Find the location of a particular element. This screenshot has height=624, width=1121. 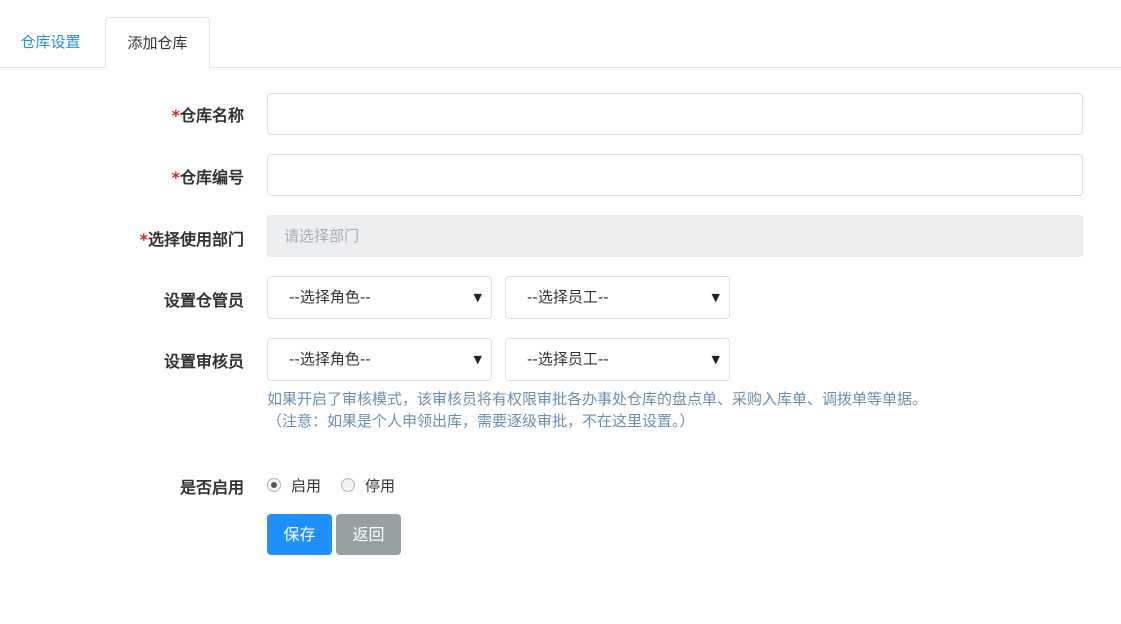

warehouse-code-label: *仓库编号 is located at coordinates (208, 176).